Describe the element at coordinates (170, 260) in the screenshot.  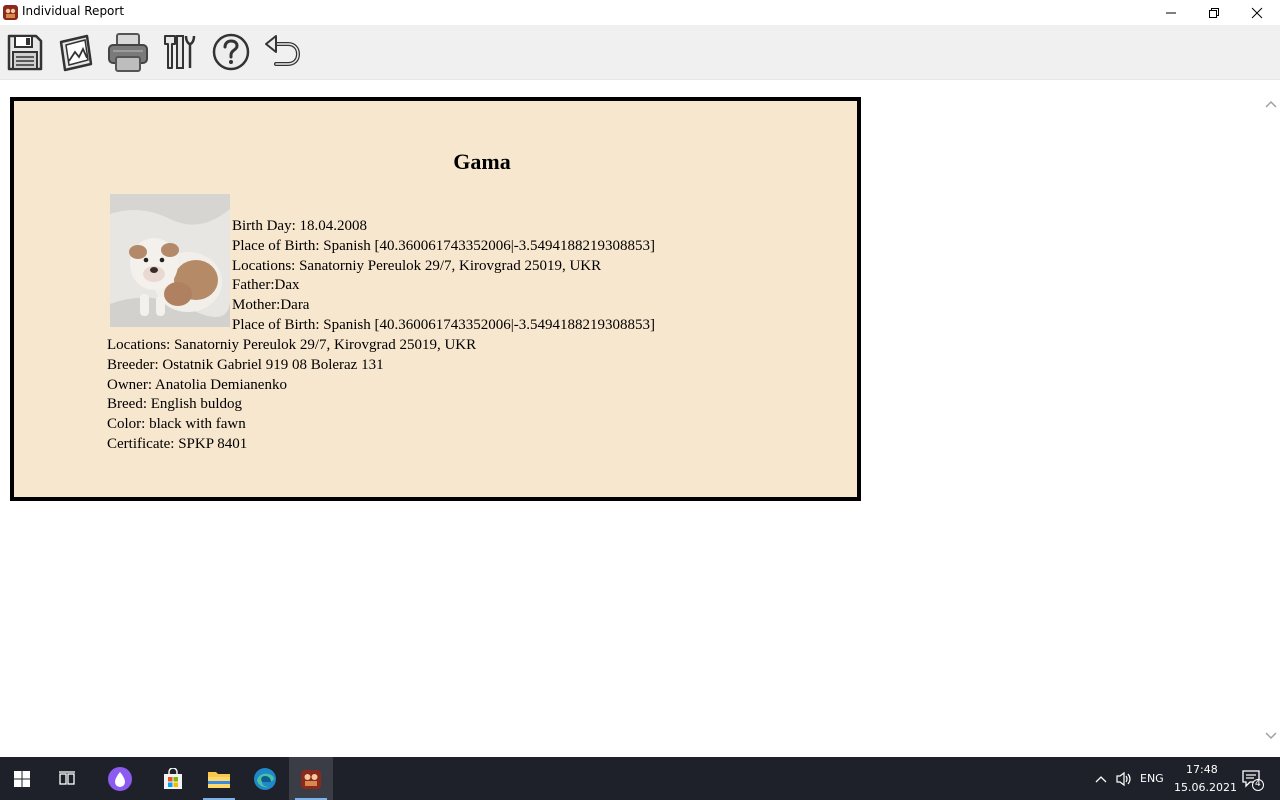
I see `dog-photo` at that location.